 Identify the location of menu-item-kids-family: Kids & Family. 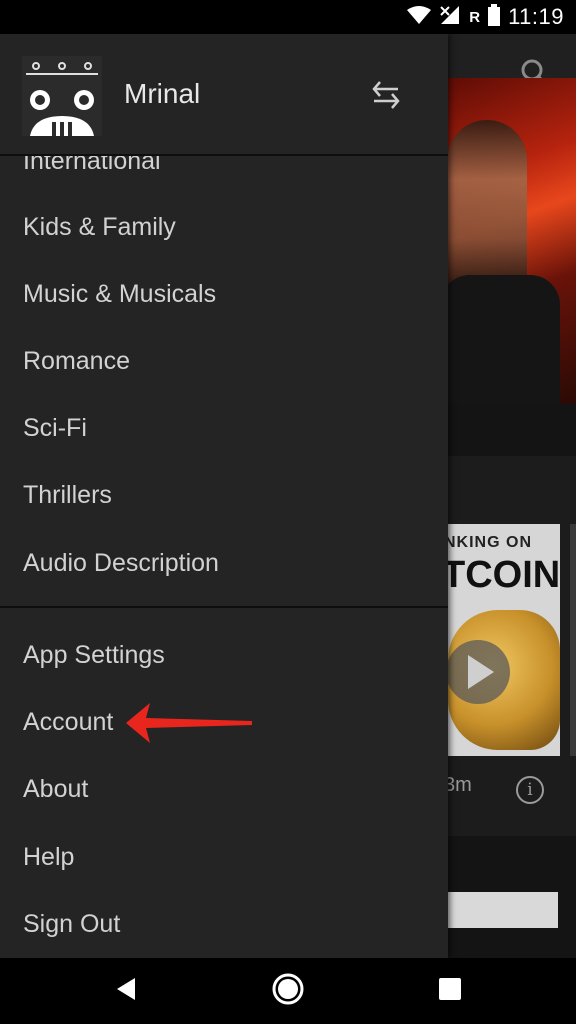
(224, 227).